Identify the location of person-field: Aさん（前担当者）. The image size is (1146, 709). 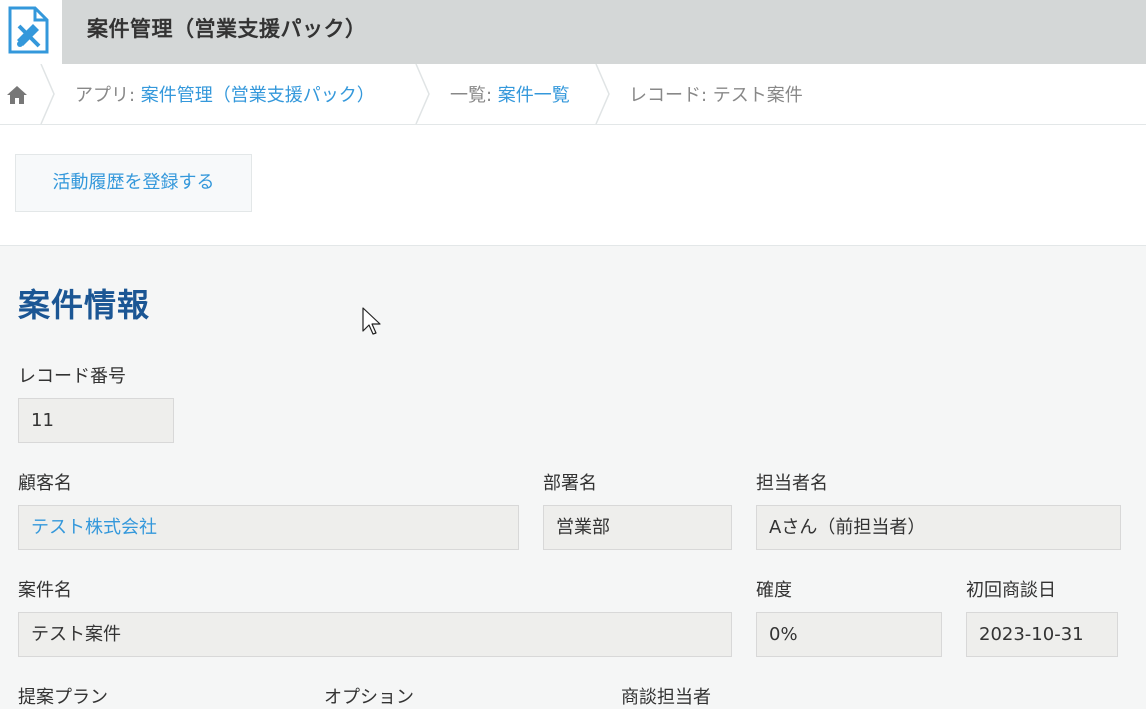
(938, 527).